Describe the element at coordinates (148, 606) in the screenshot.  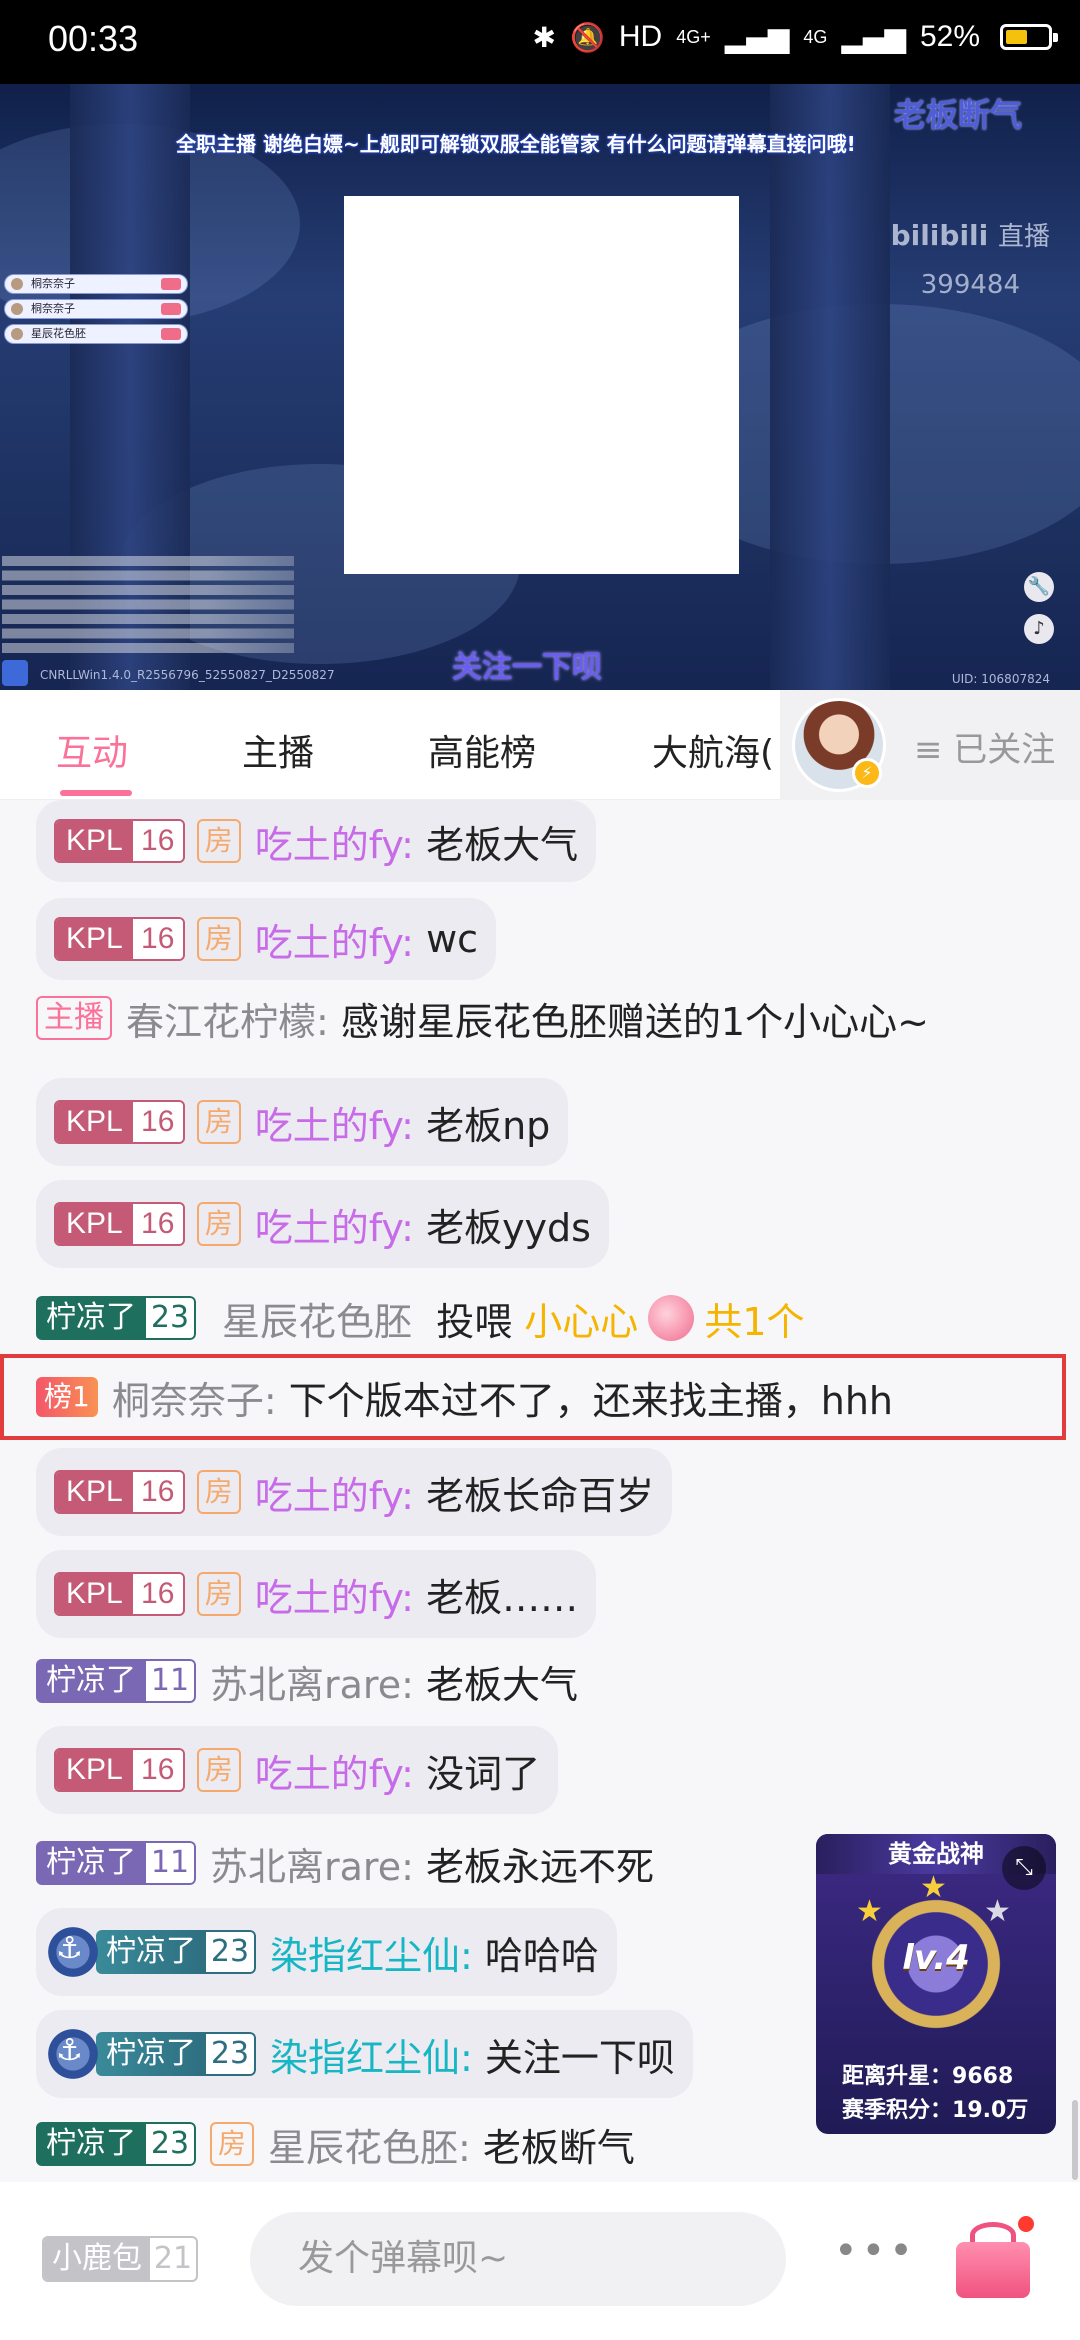
I see `stream-notice-text` at that location.